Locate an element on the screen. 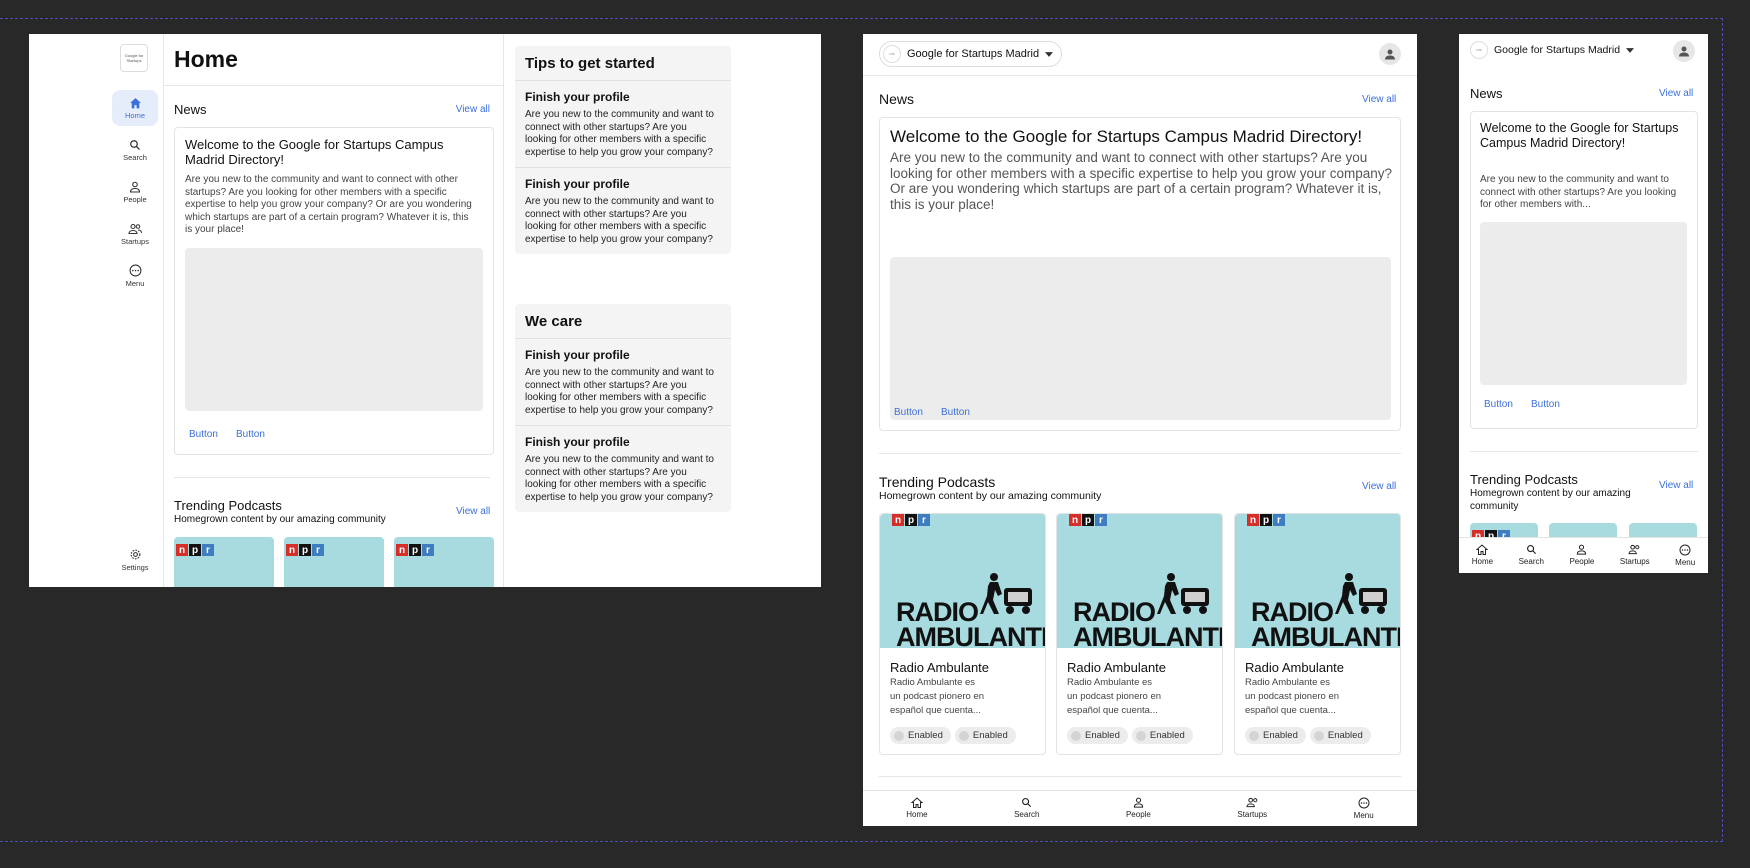 Image resolution: width=1750 pixels, height=868 pixels. rail-item-search: Search is located at coordinates (135, 150).